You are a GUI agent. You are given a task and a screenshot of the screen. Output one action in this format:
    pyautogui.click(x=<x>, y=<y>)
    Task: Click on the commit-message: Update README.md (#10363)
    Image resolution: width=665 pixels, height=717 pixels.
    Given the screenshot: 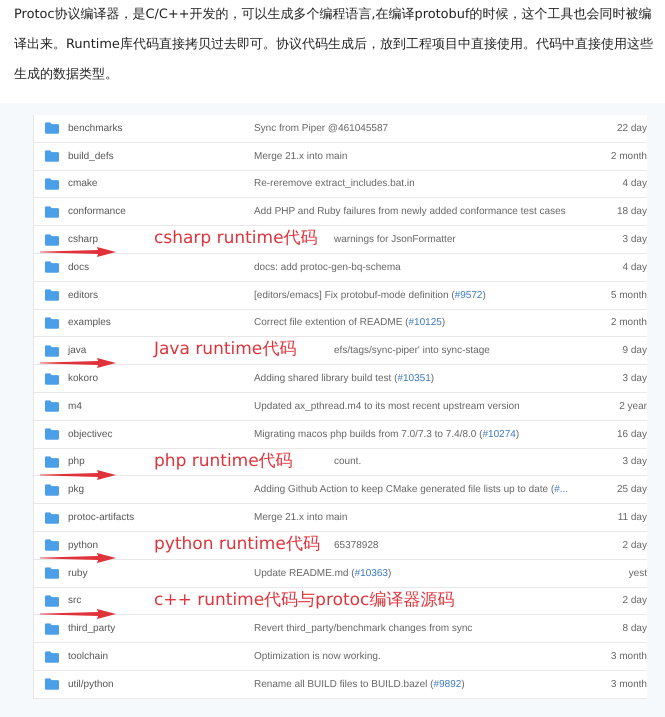 What is the action you would take?
    pyautogui.click(x=323, y=573)
    